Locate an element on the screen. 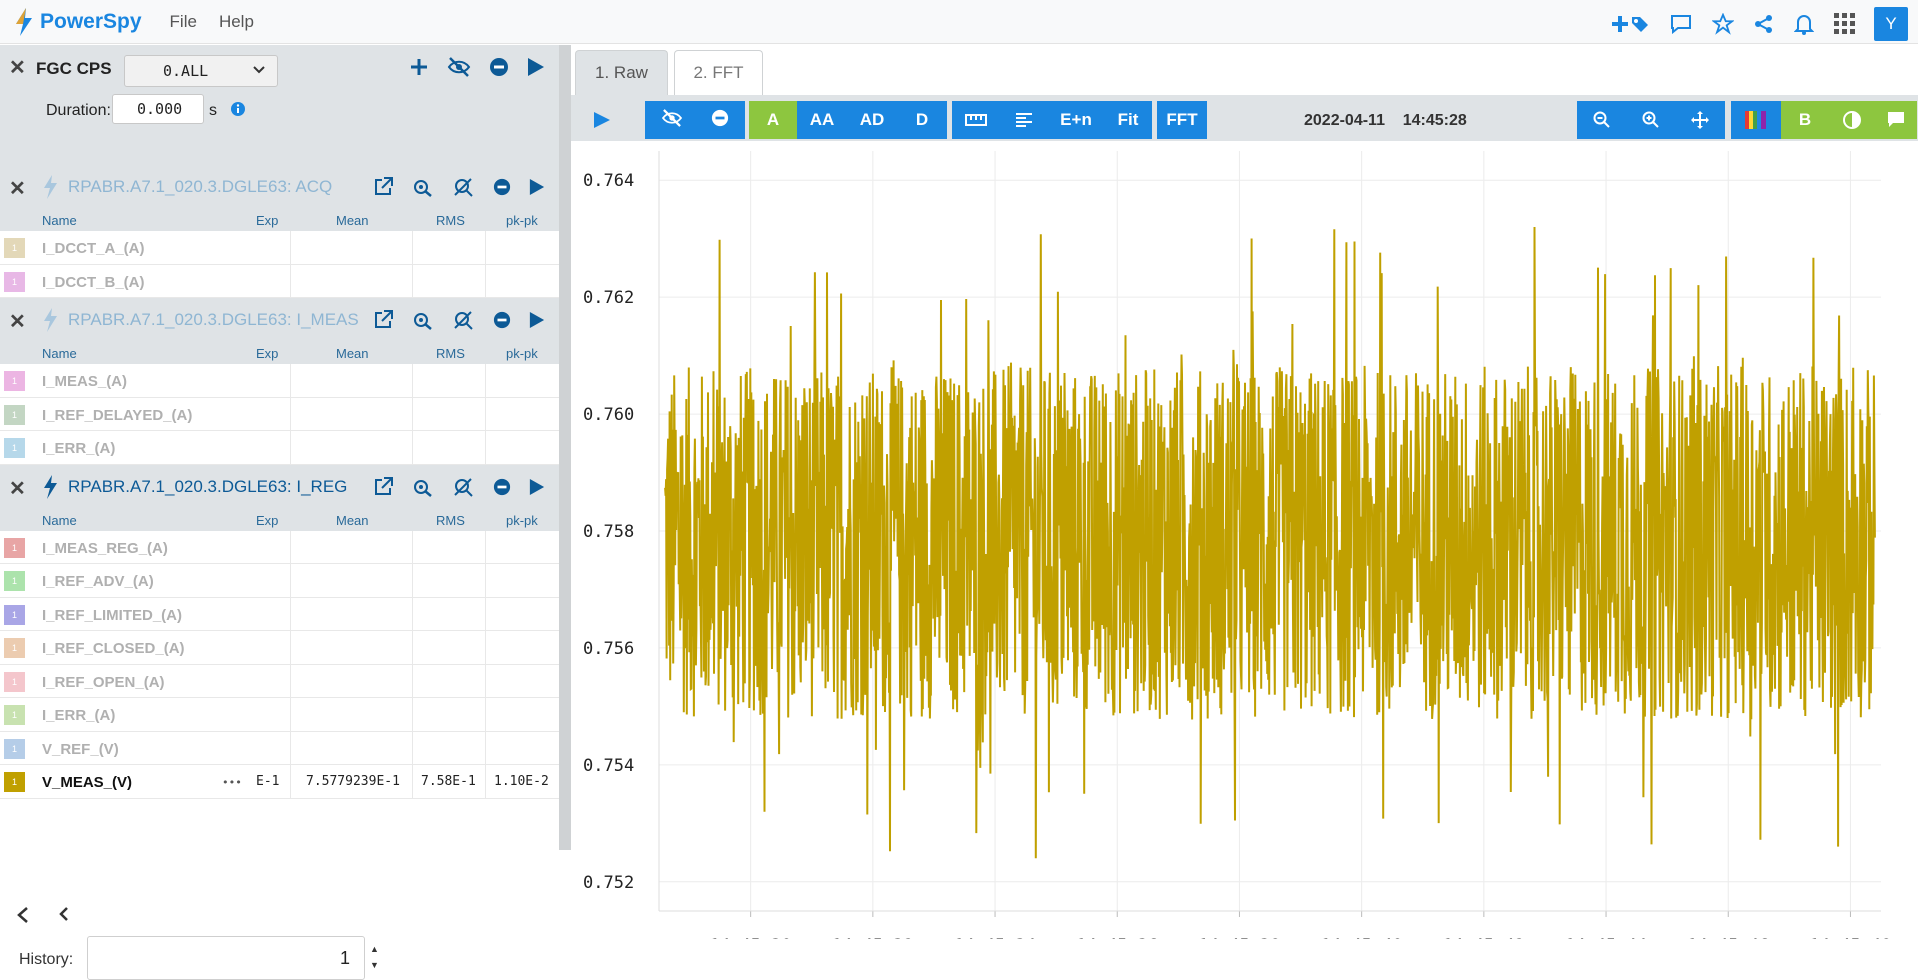 This screenshot has height=980, width=1918. signal-row: 1 I_REF_LIMITED_(A) is located at coordinates (279, 614).